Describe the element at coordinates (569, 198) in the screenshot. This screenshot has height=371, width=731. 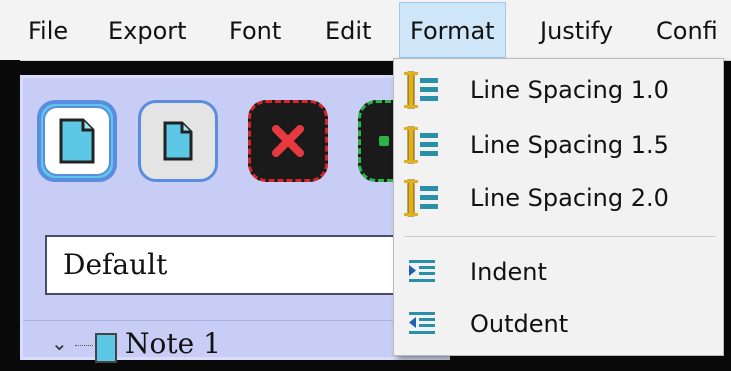
I see `menu-item-label: Line Spacing 2.0` at that location.